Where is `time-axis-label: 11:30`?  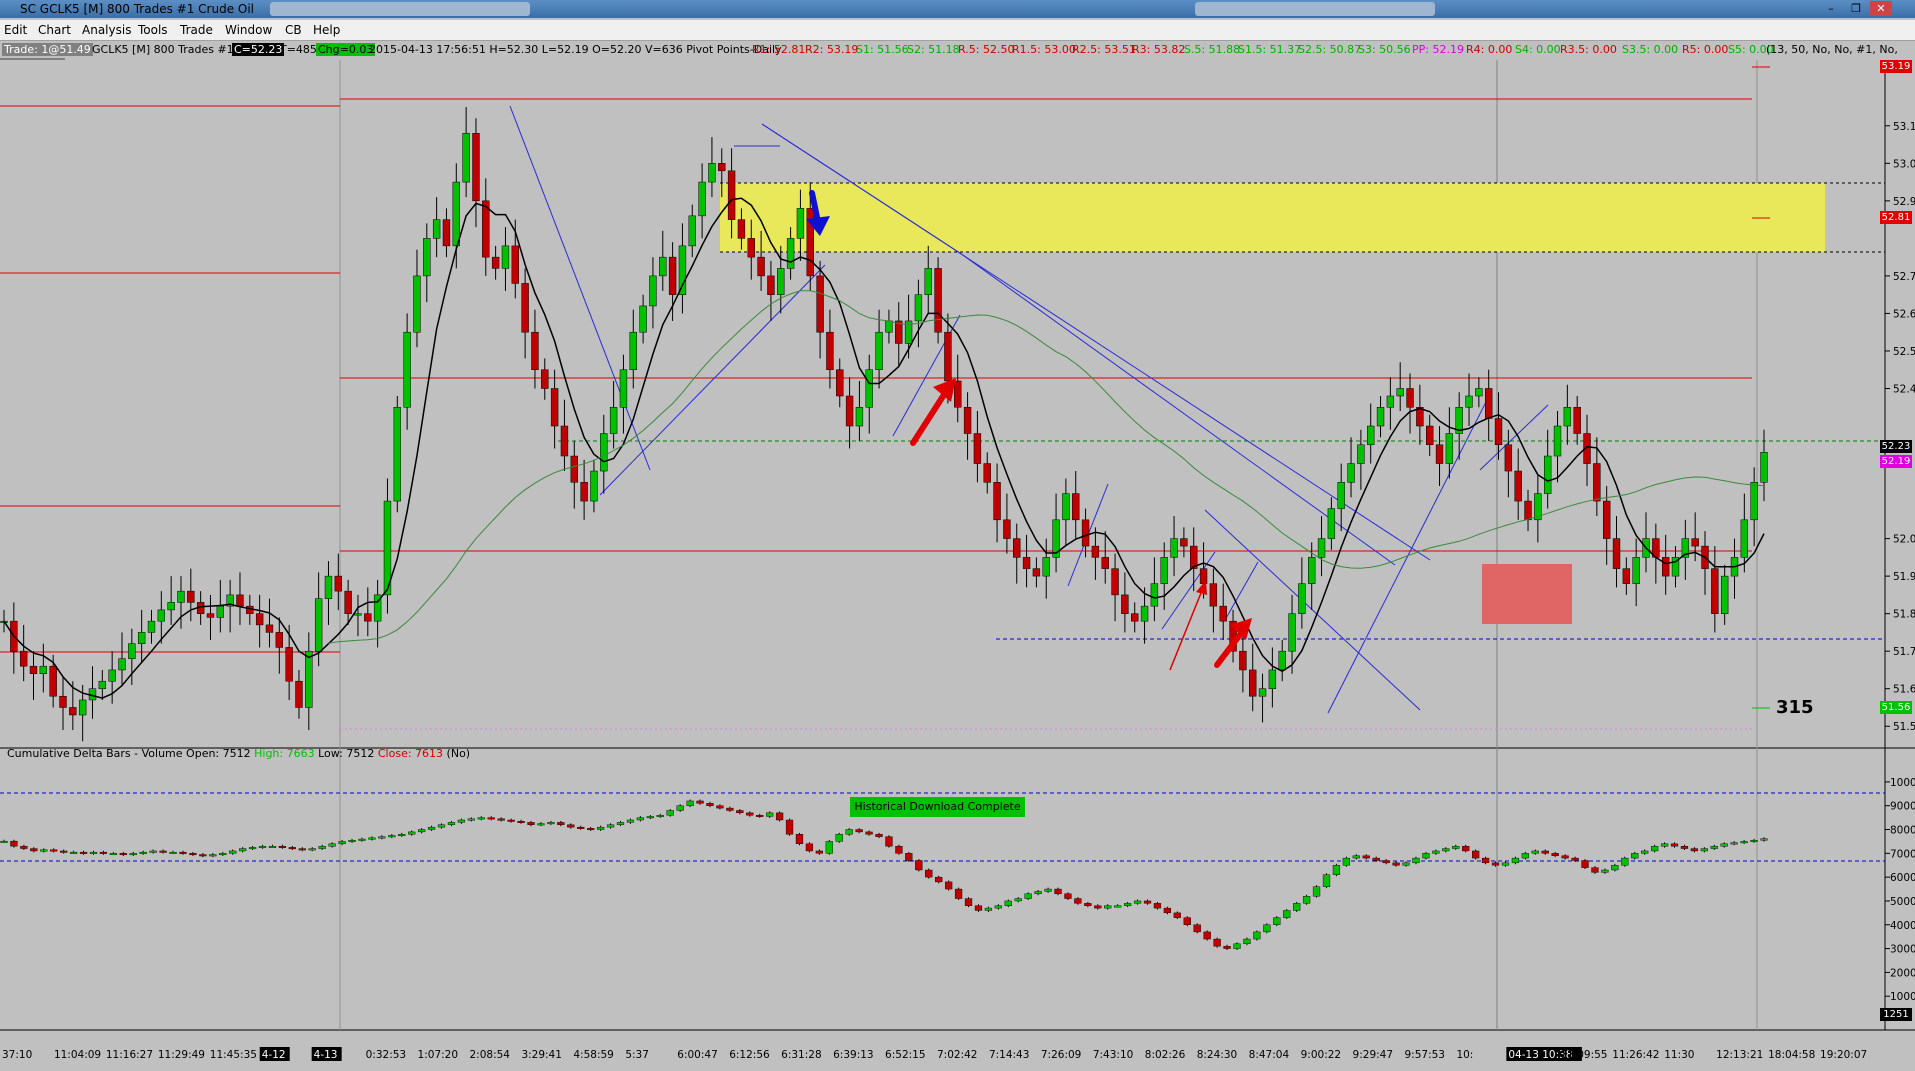
time-axis-label: 11:30 is located at coordinates (1679, 1055).